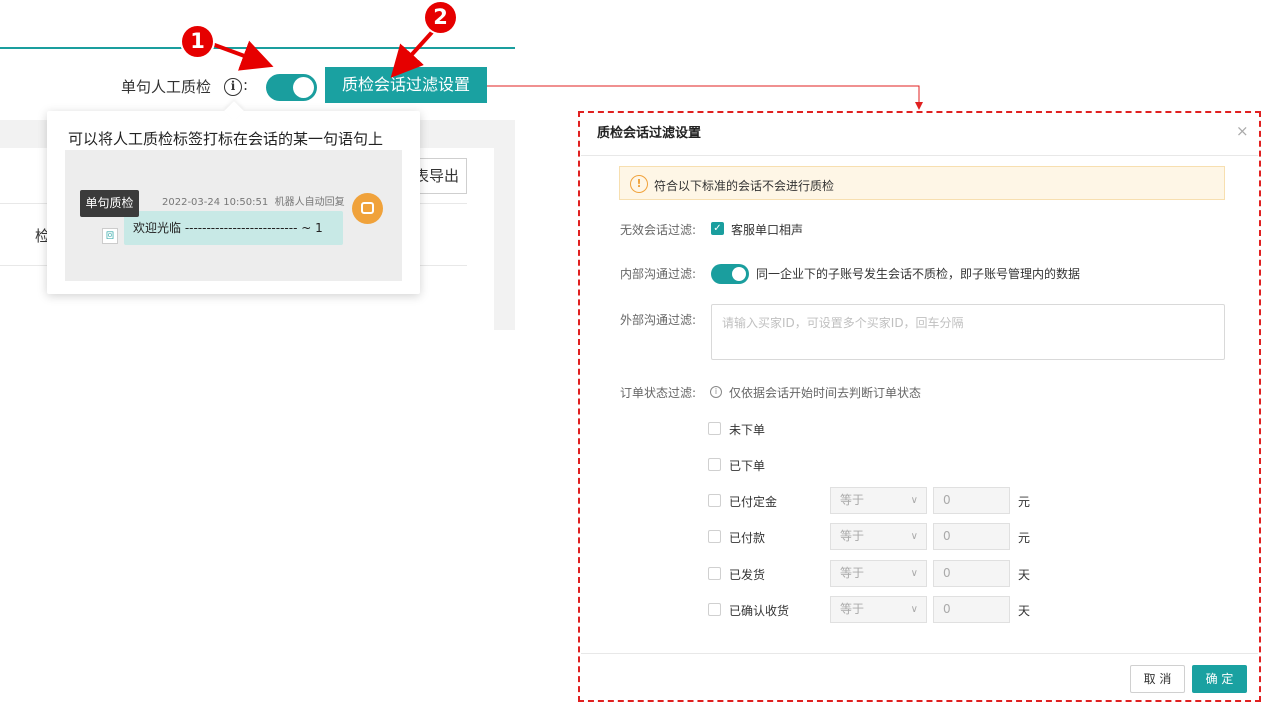 This screenshot has height=704, width=1261. I want to click on order-status-label: 已发货, so click(747, 575).